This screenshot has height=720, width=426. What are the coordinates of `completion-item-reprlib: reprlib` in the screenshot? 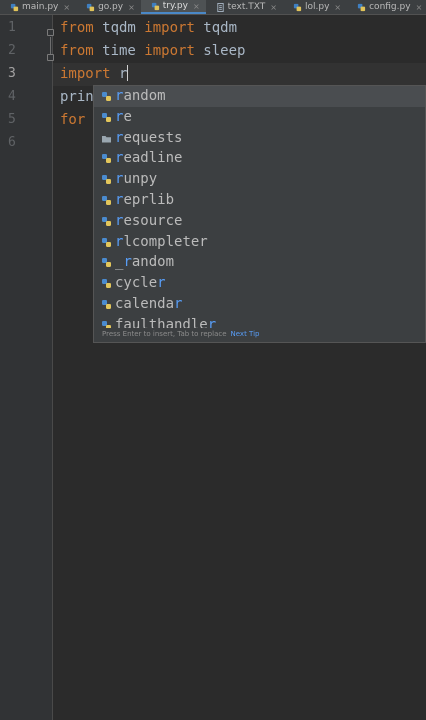 It's located at (259, 200).